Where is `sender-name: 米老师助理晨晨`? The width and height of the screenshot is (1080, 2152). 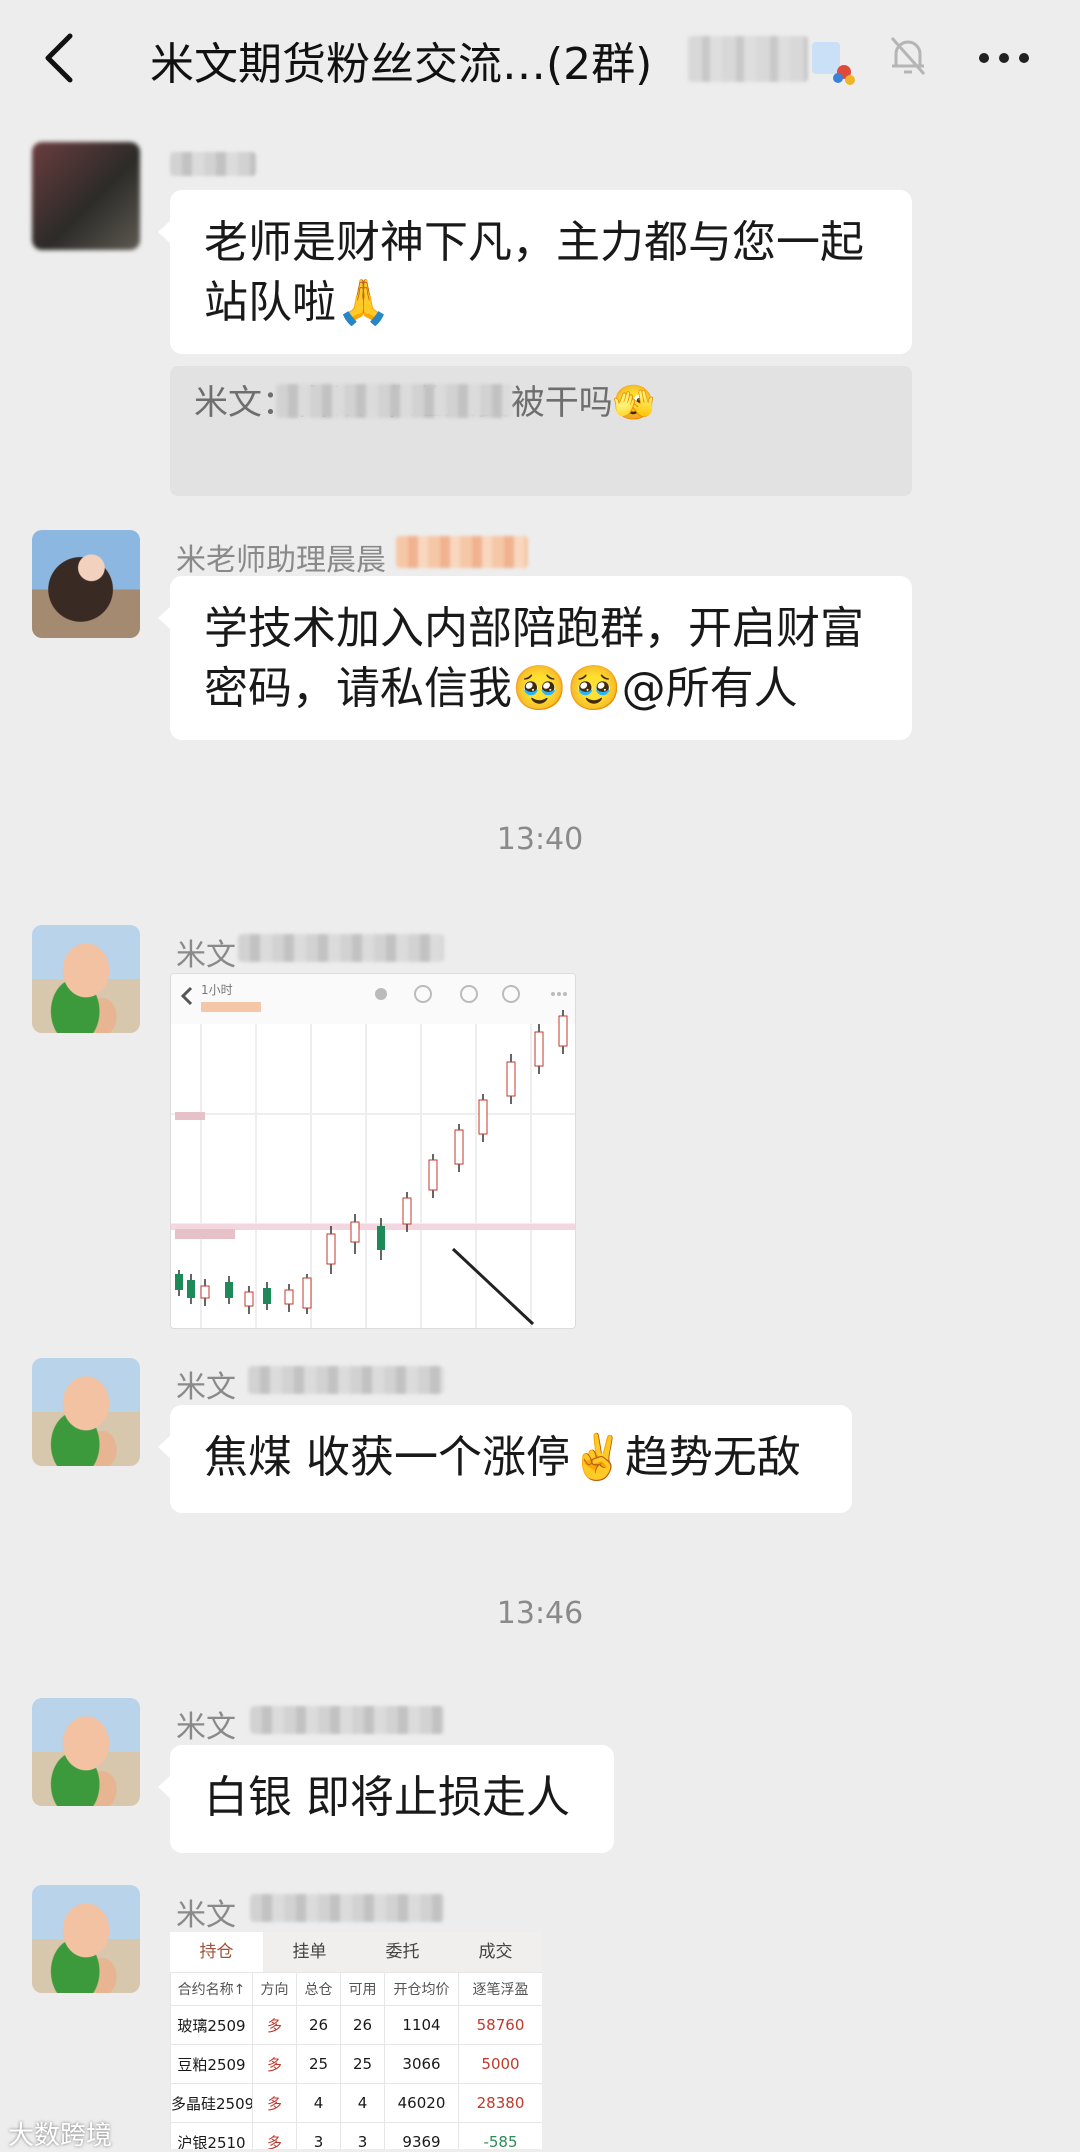 sender-name: 米老师助理晨晨 is located at coordinates (281, 560).